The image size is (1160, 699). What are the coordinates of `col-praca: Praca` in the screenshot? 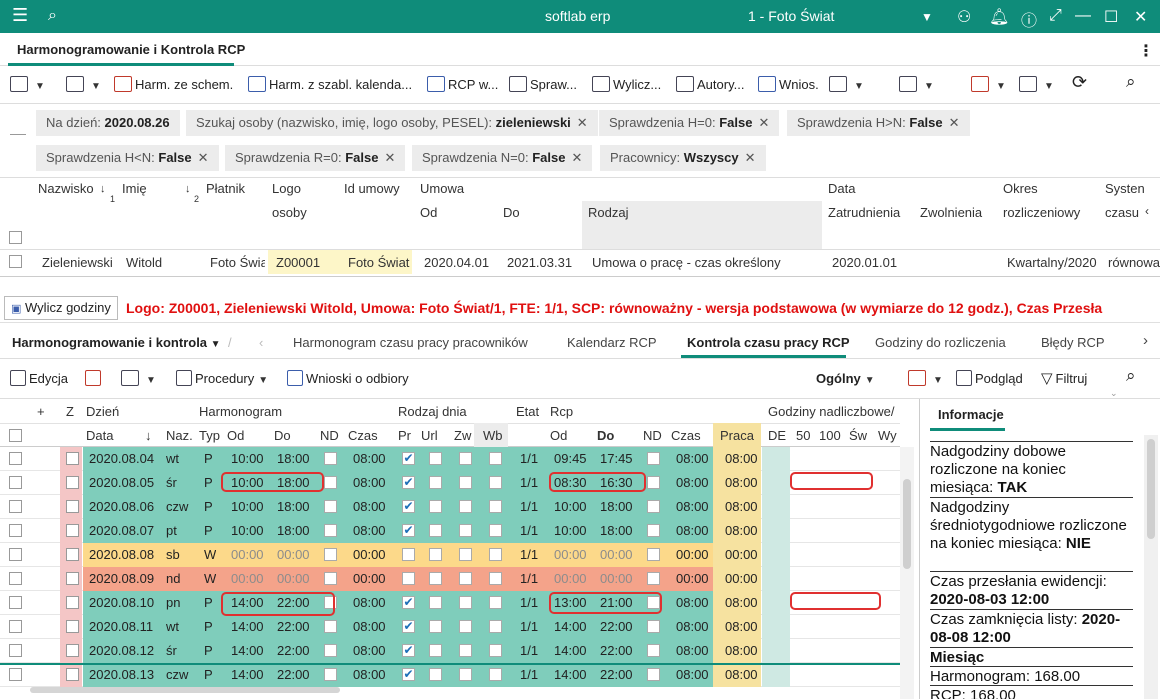 It's located at (737, 435).